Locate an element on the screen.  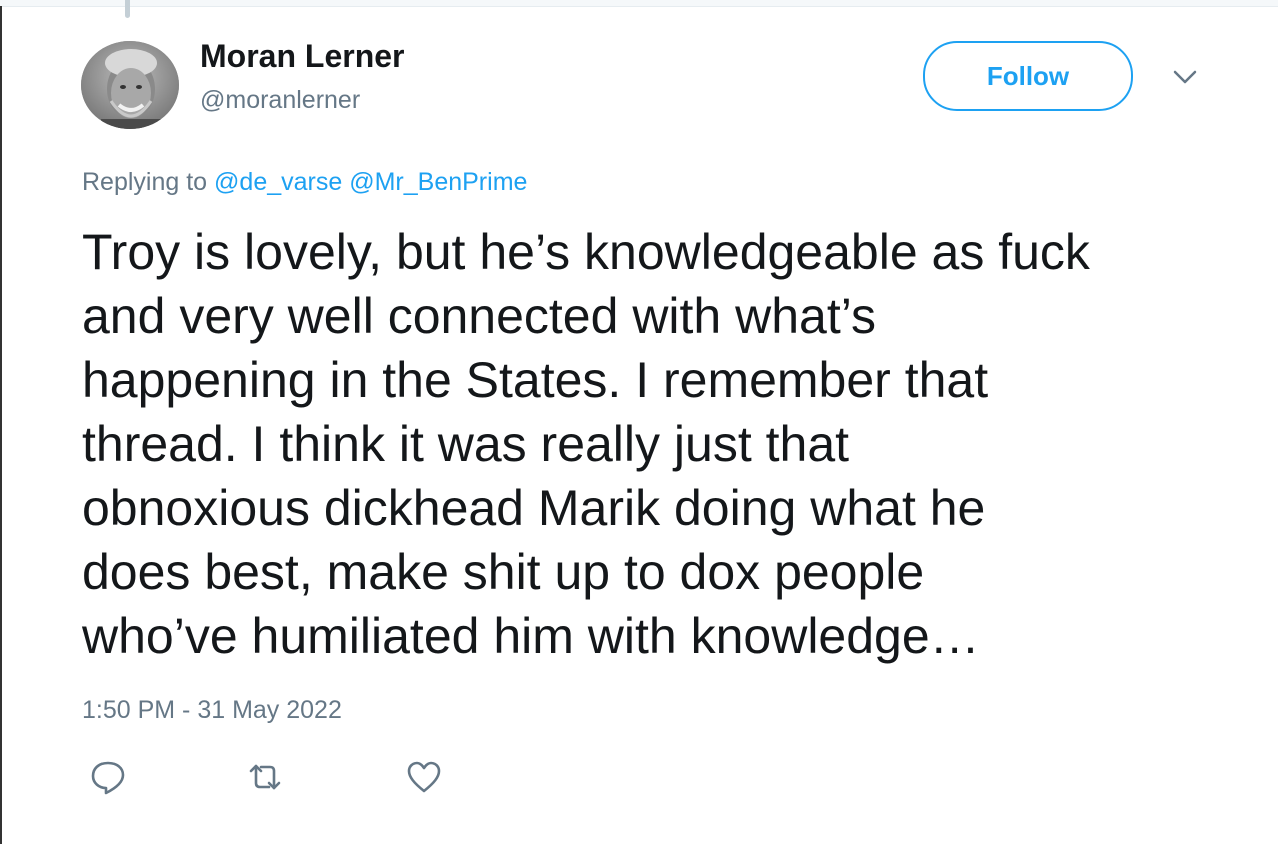
replying-to-line: Replying to @de_varse @Mr_BenPrime is located at coordinates (304, 182).